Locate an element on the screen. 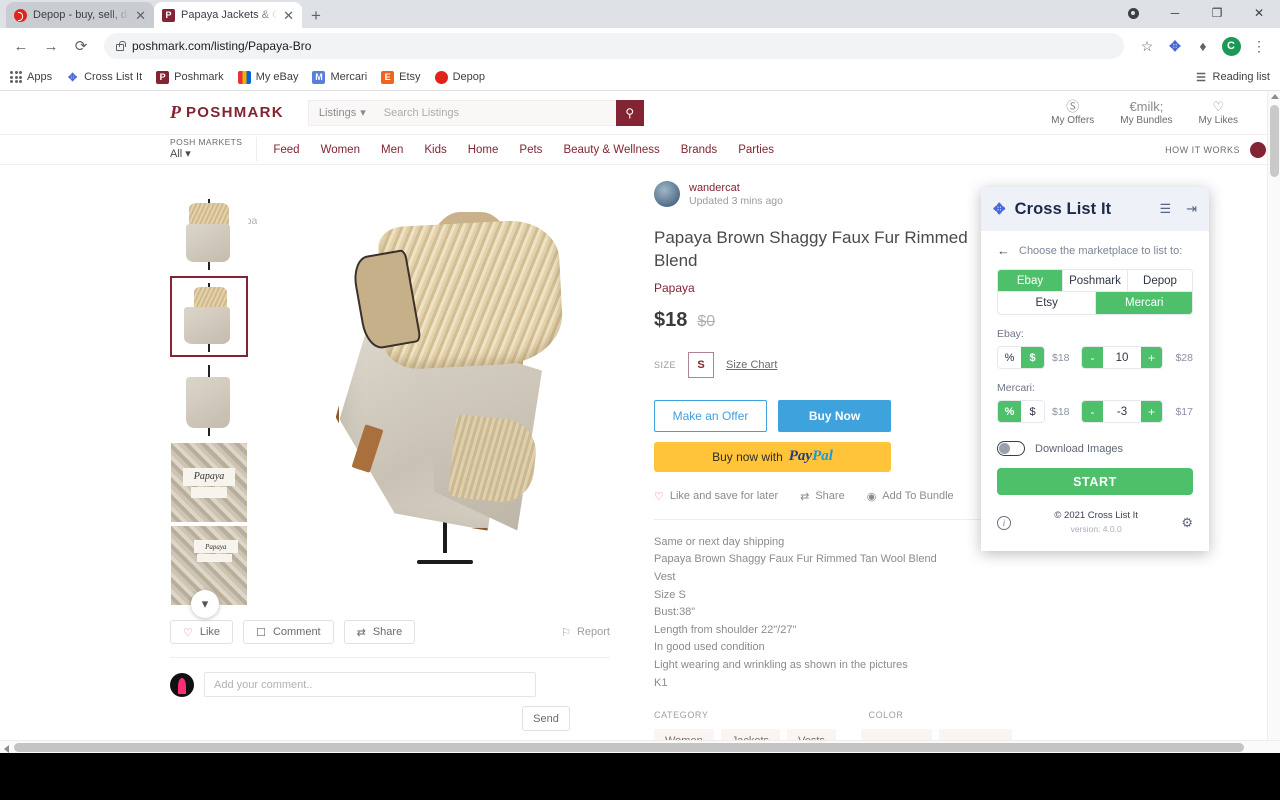  thumbnail-item-selected is located at coordinates (209, 316).